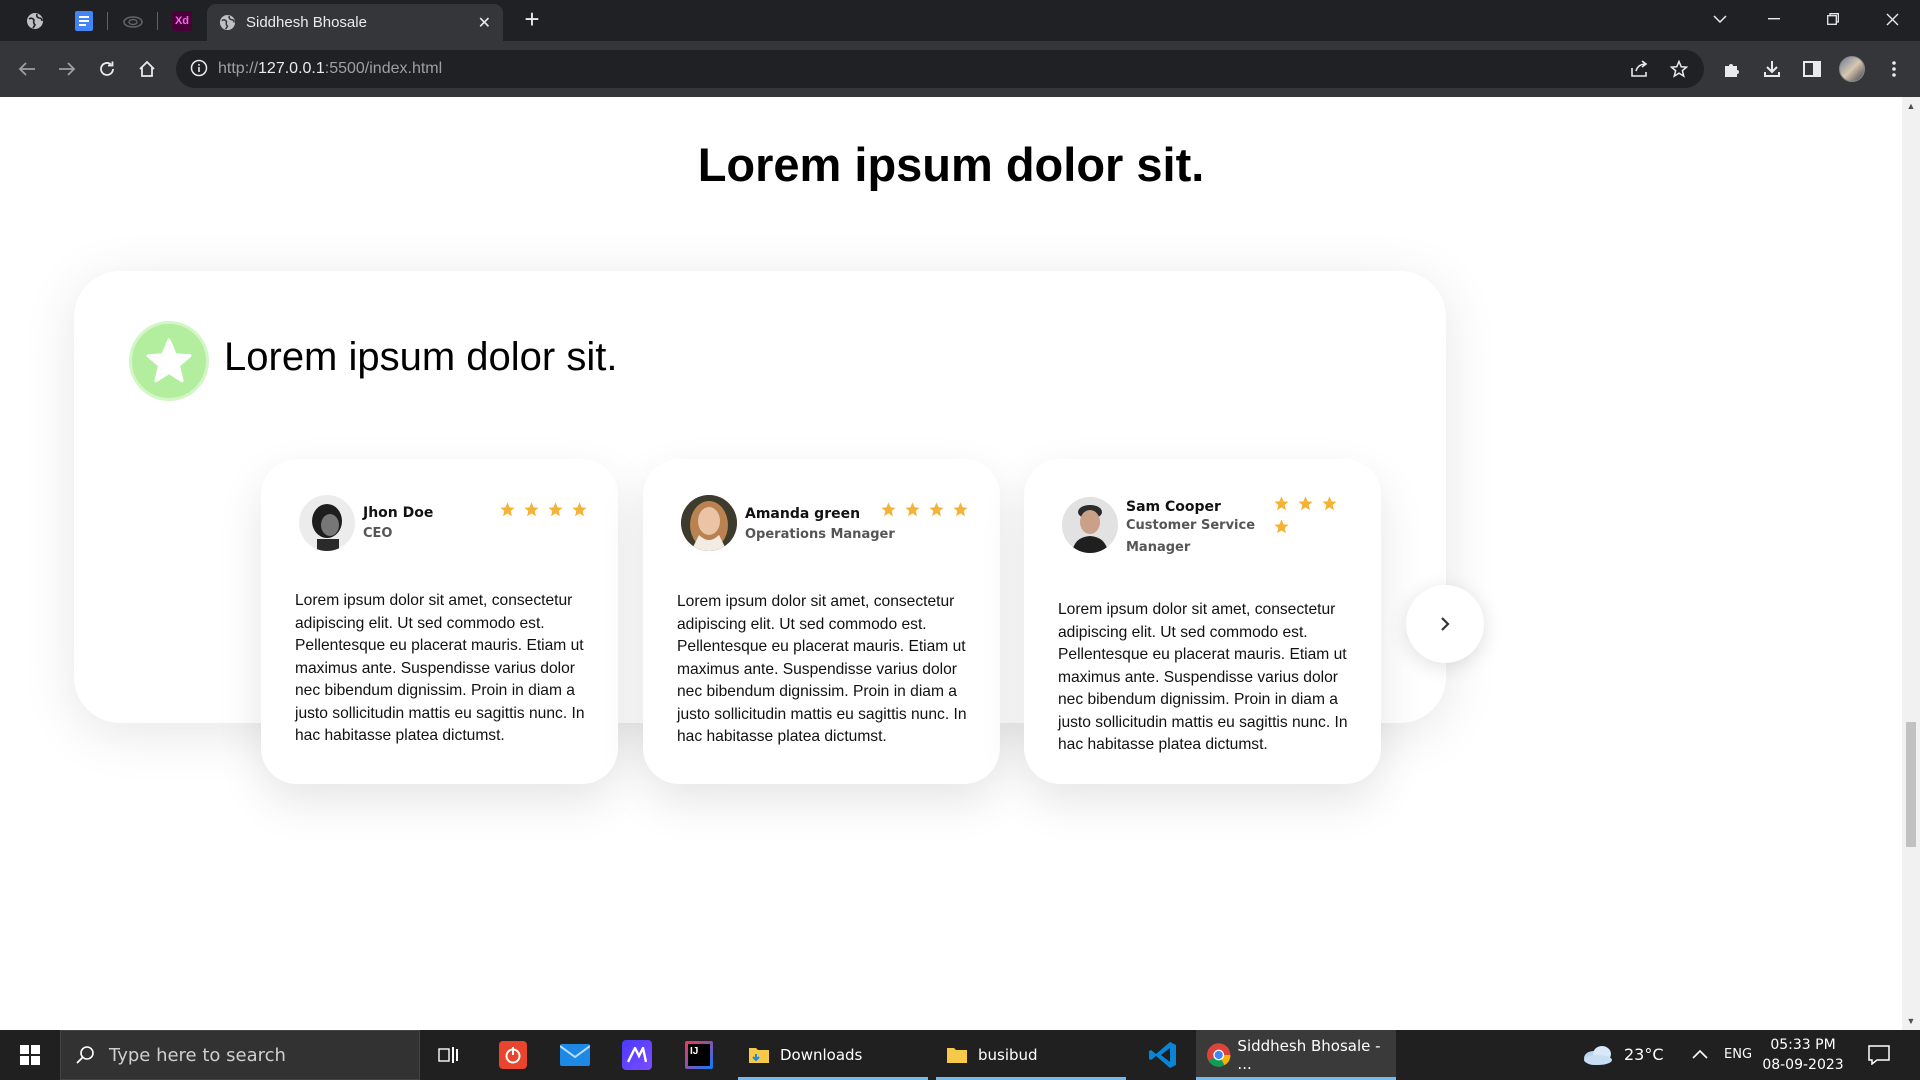  Describe the element at coordinates (1700, 1054) in the screenshot. I see `chevron-up-icon` at that location.